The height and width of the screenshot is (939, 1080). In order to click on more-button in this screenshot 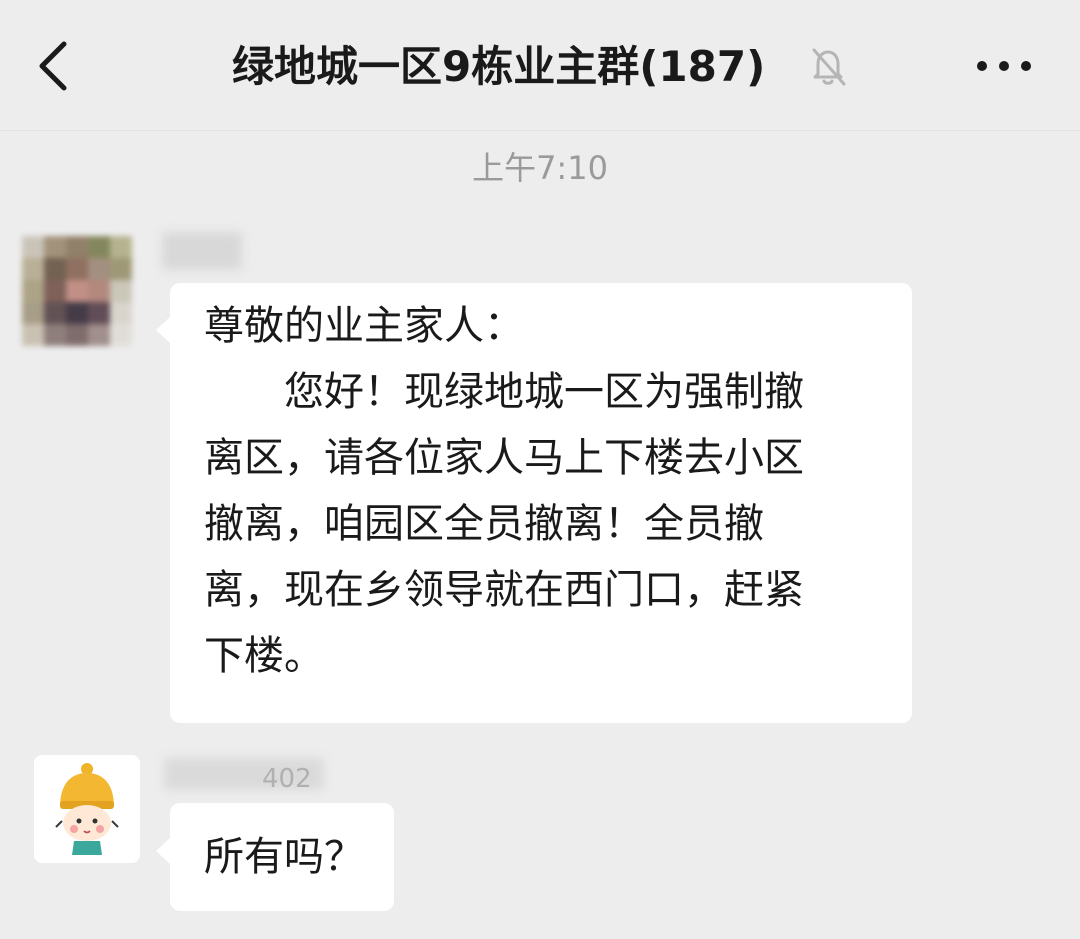, I will do `click(1004, 66)`.